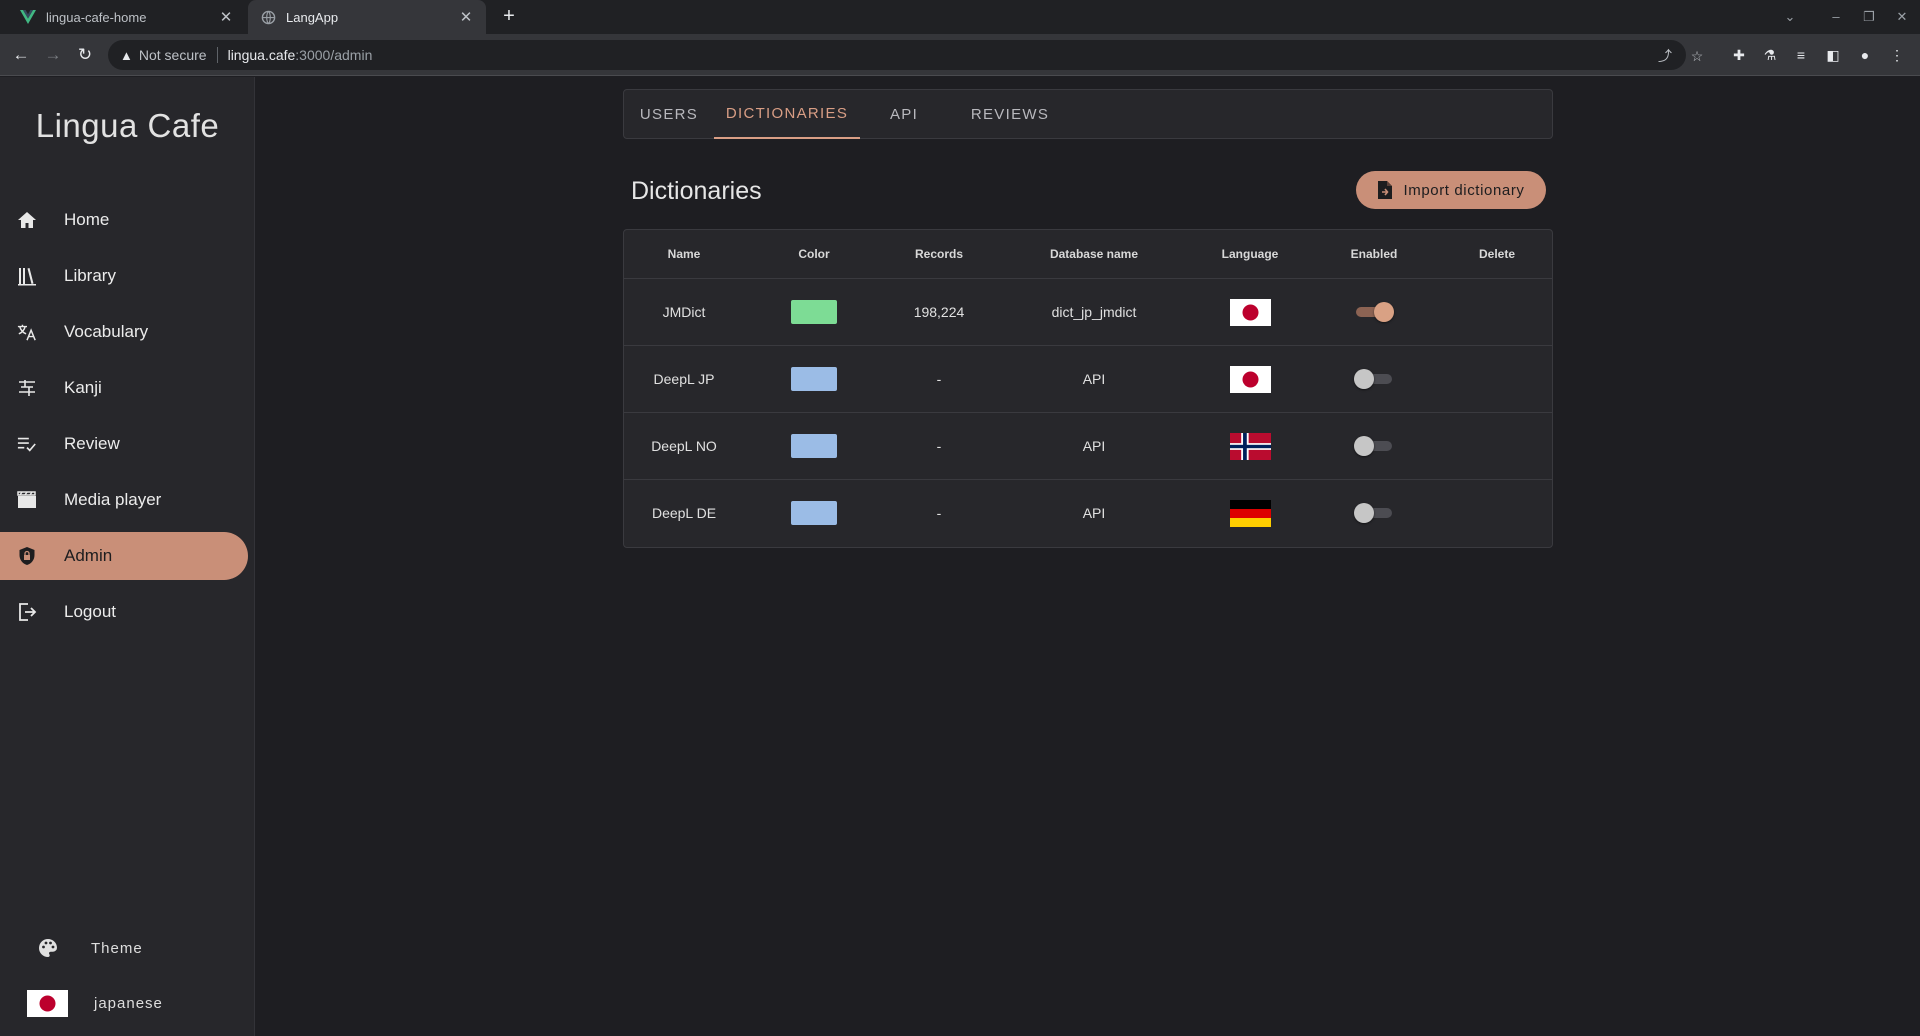  What do you see at coordinates (684, 446) in the screenshot?
I see `dictionary-name: DeepL NO` at bounding box center [684, 446].